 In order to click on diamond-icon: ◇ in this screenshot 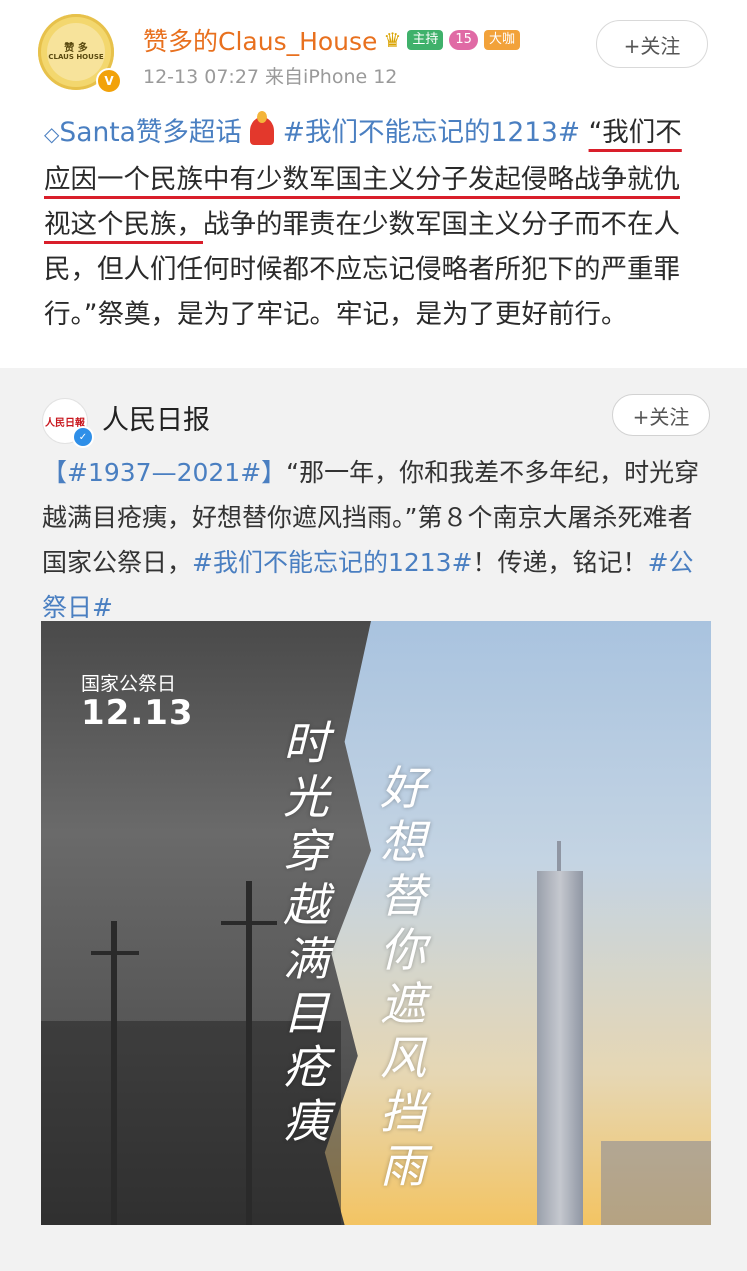, I will do `click(52, 134)`.